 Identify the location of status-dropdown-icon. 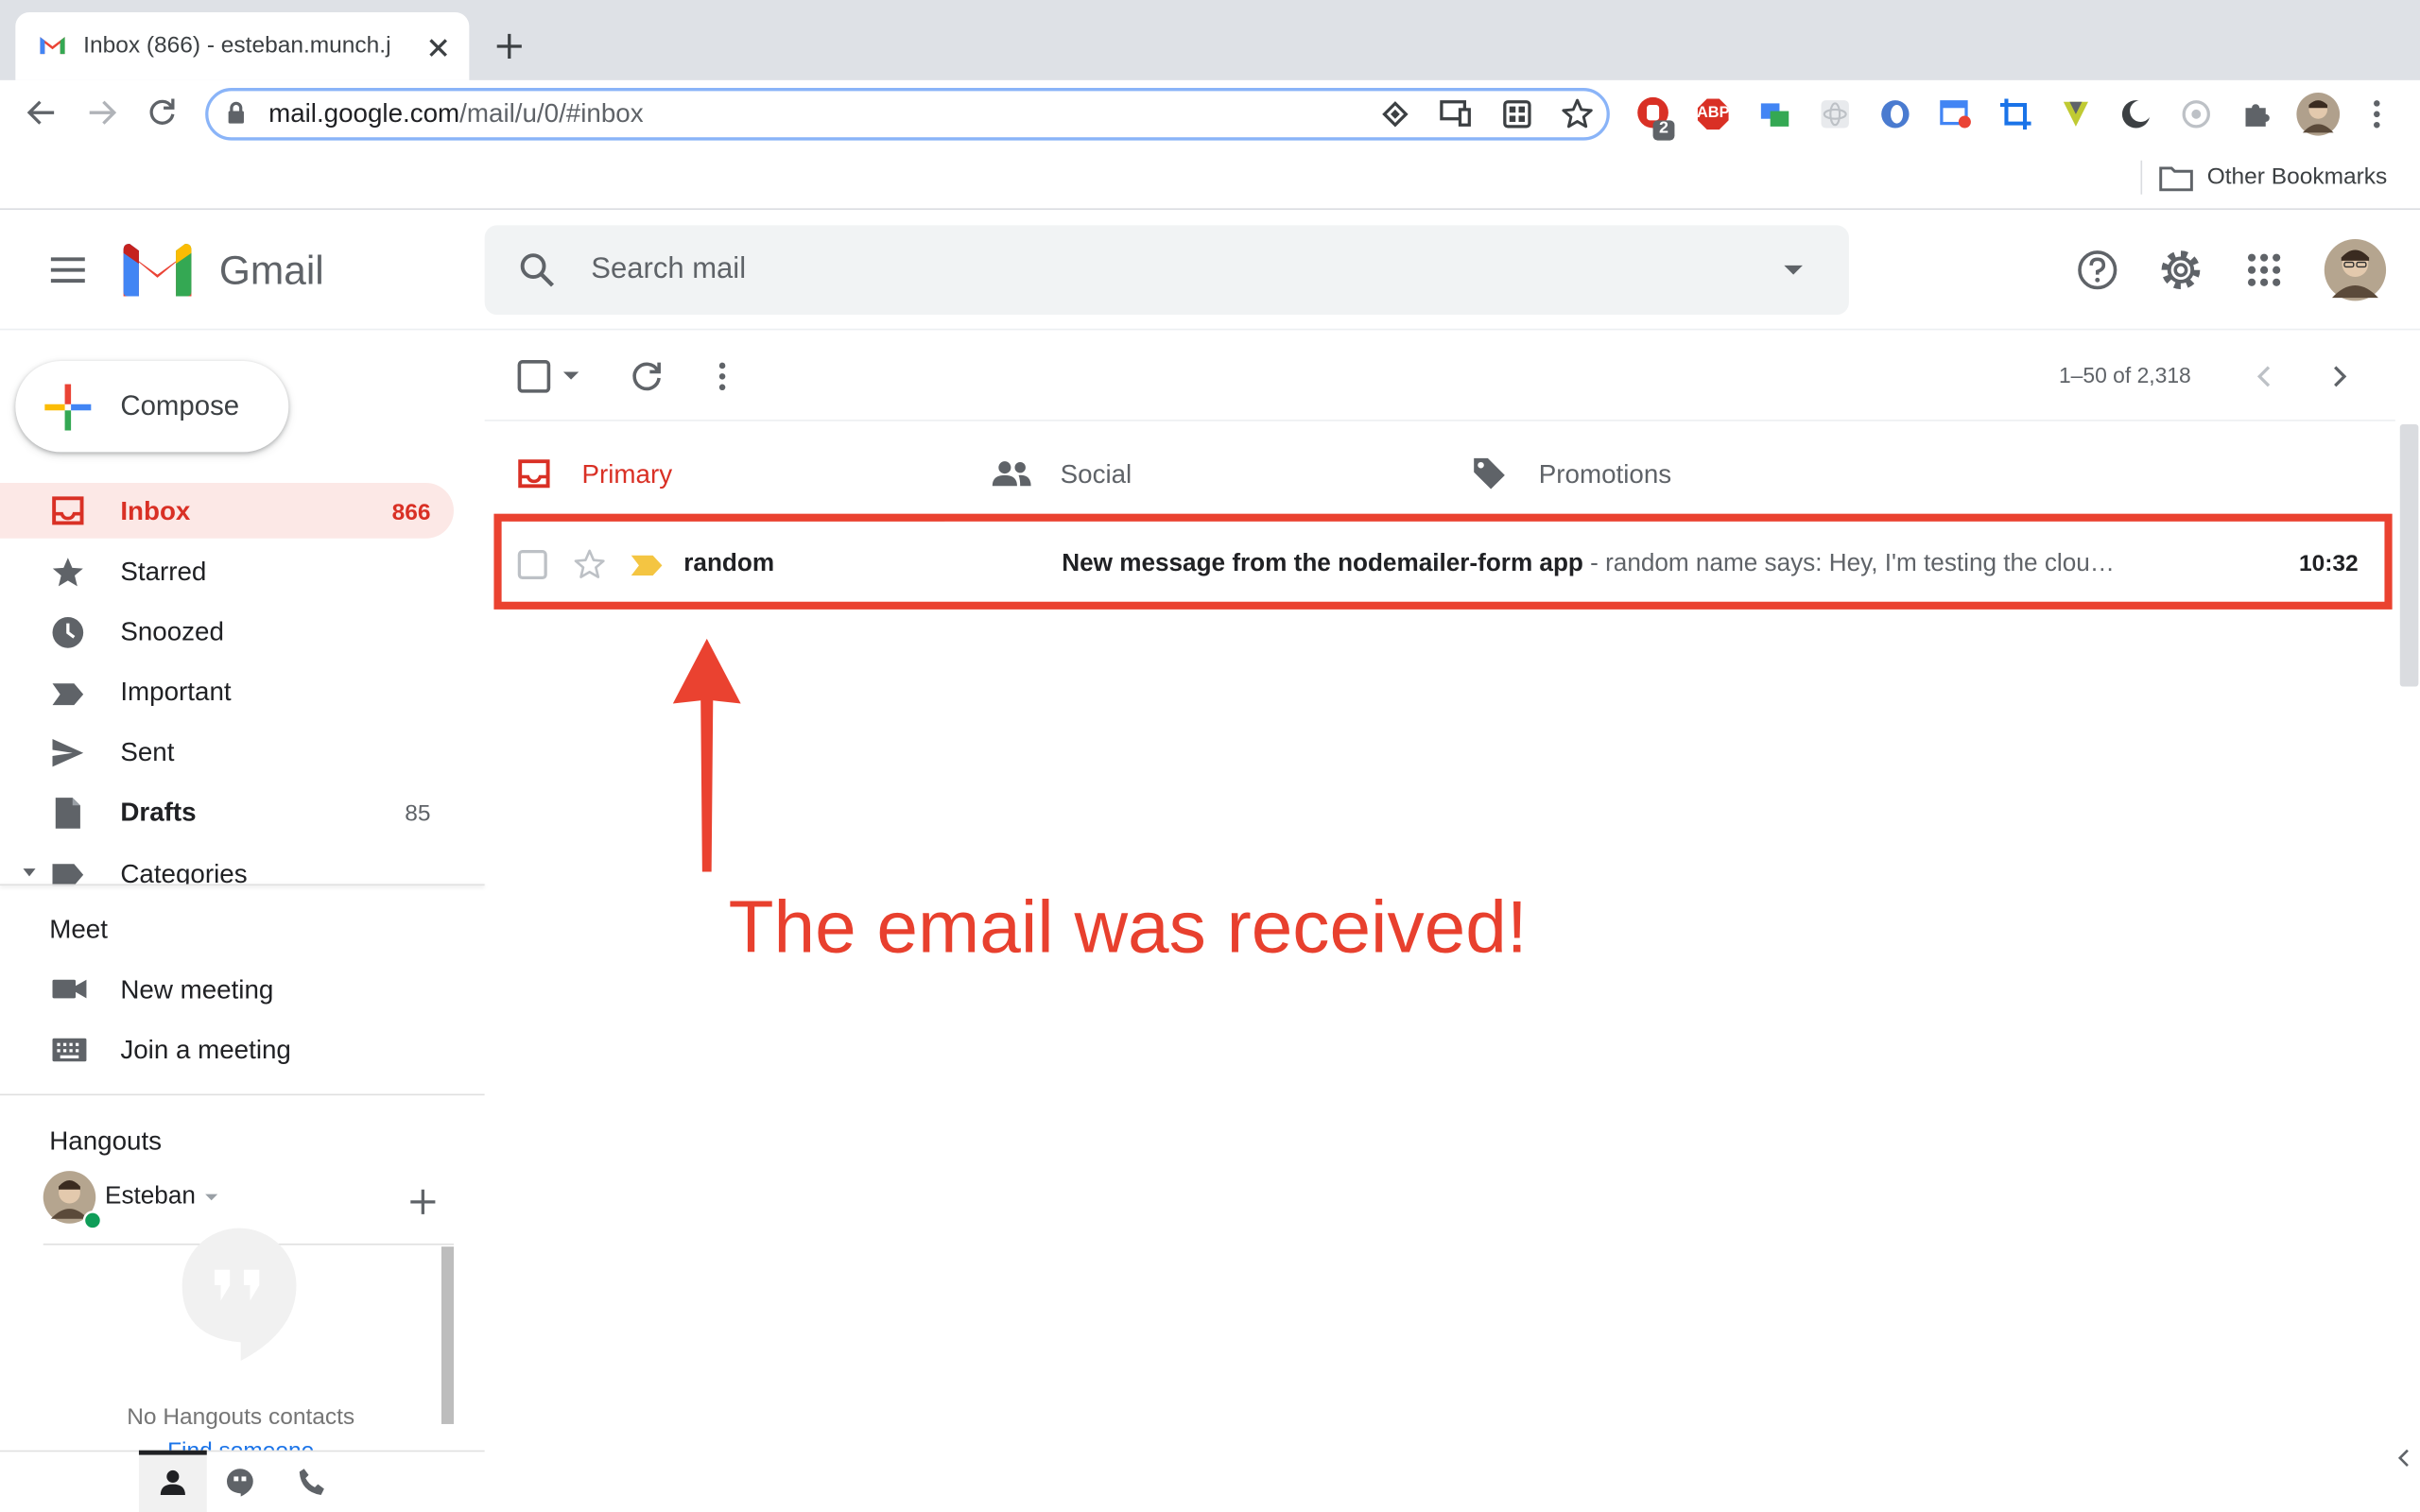
(211, 1197).